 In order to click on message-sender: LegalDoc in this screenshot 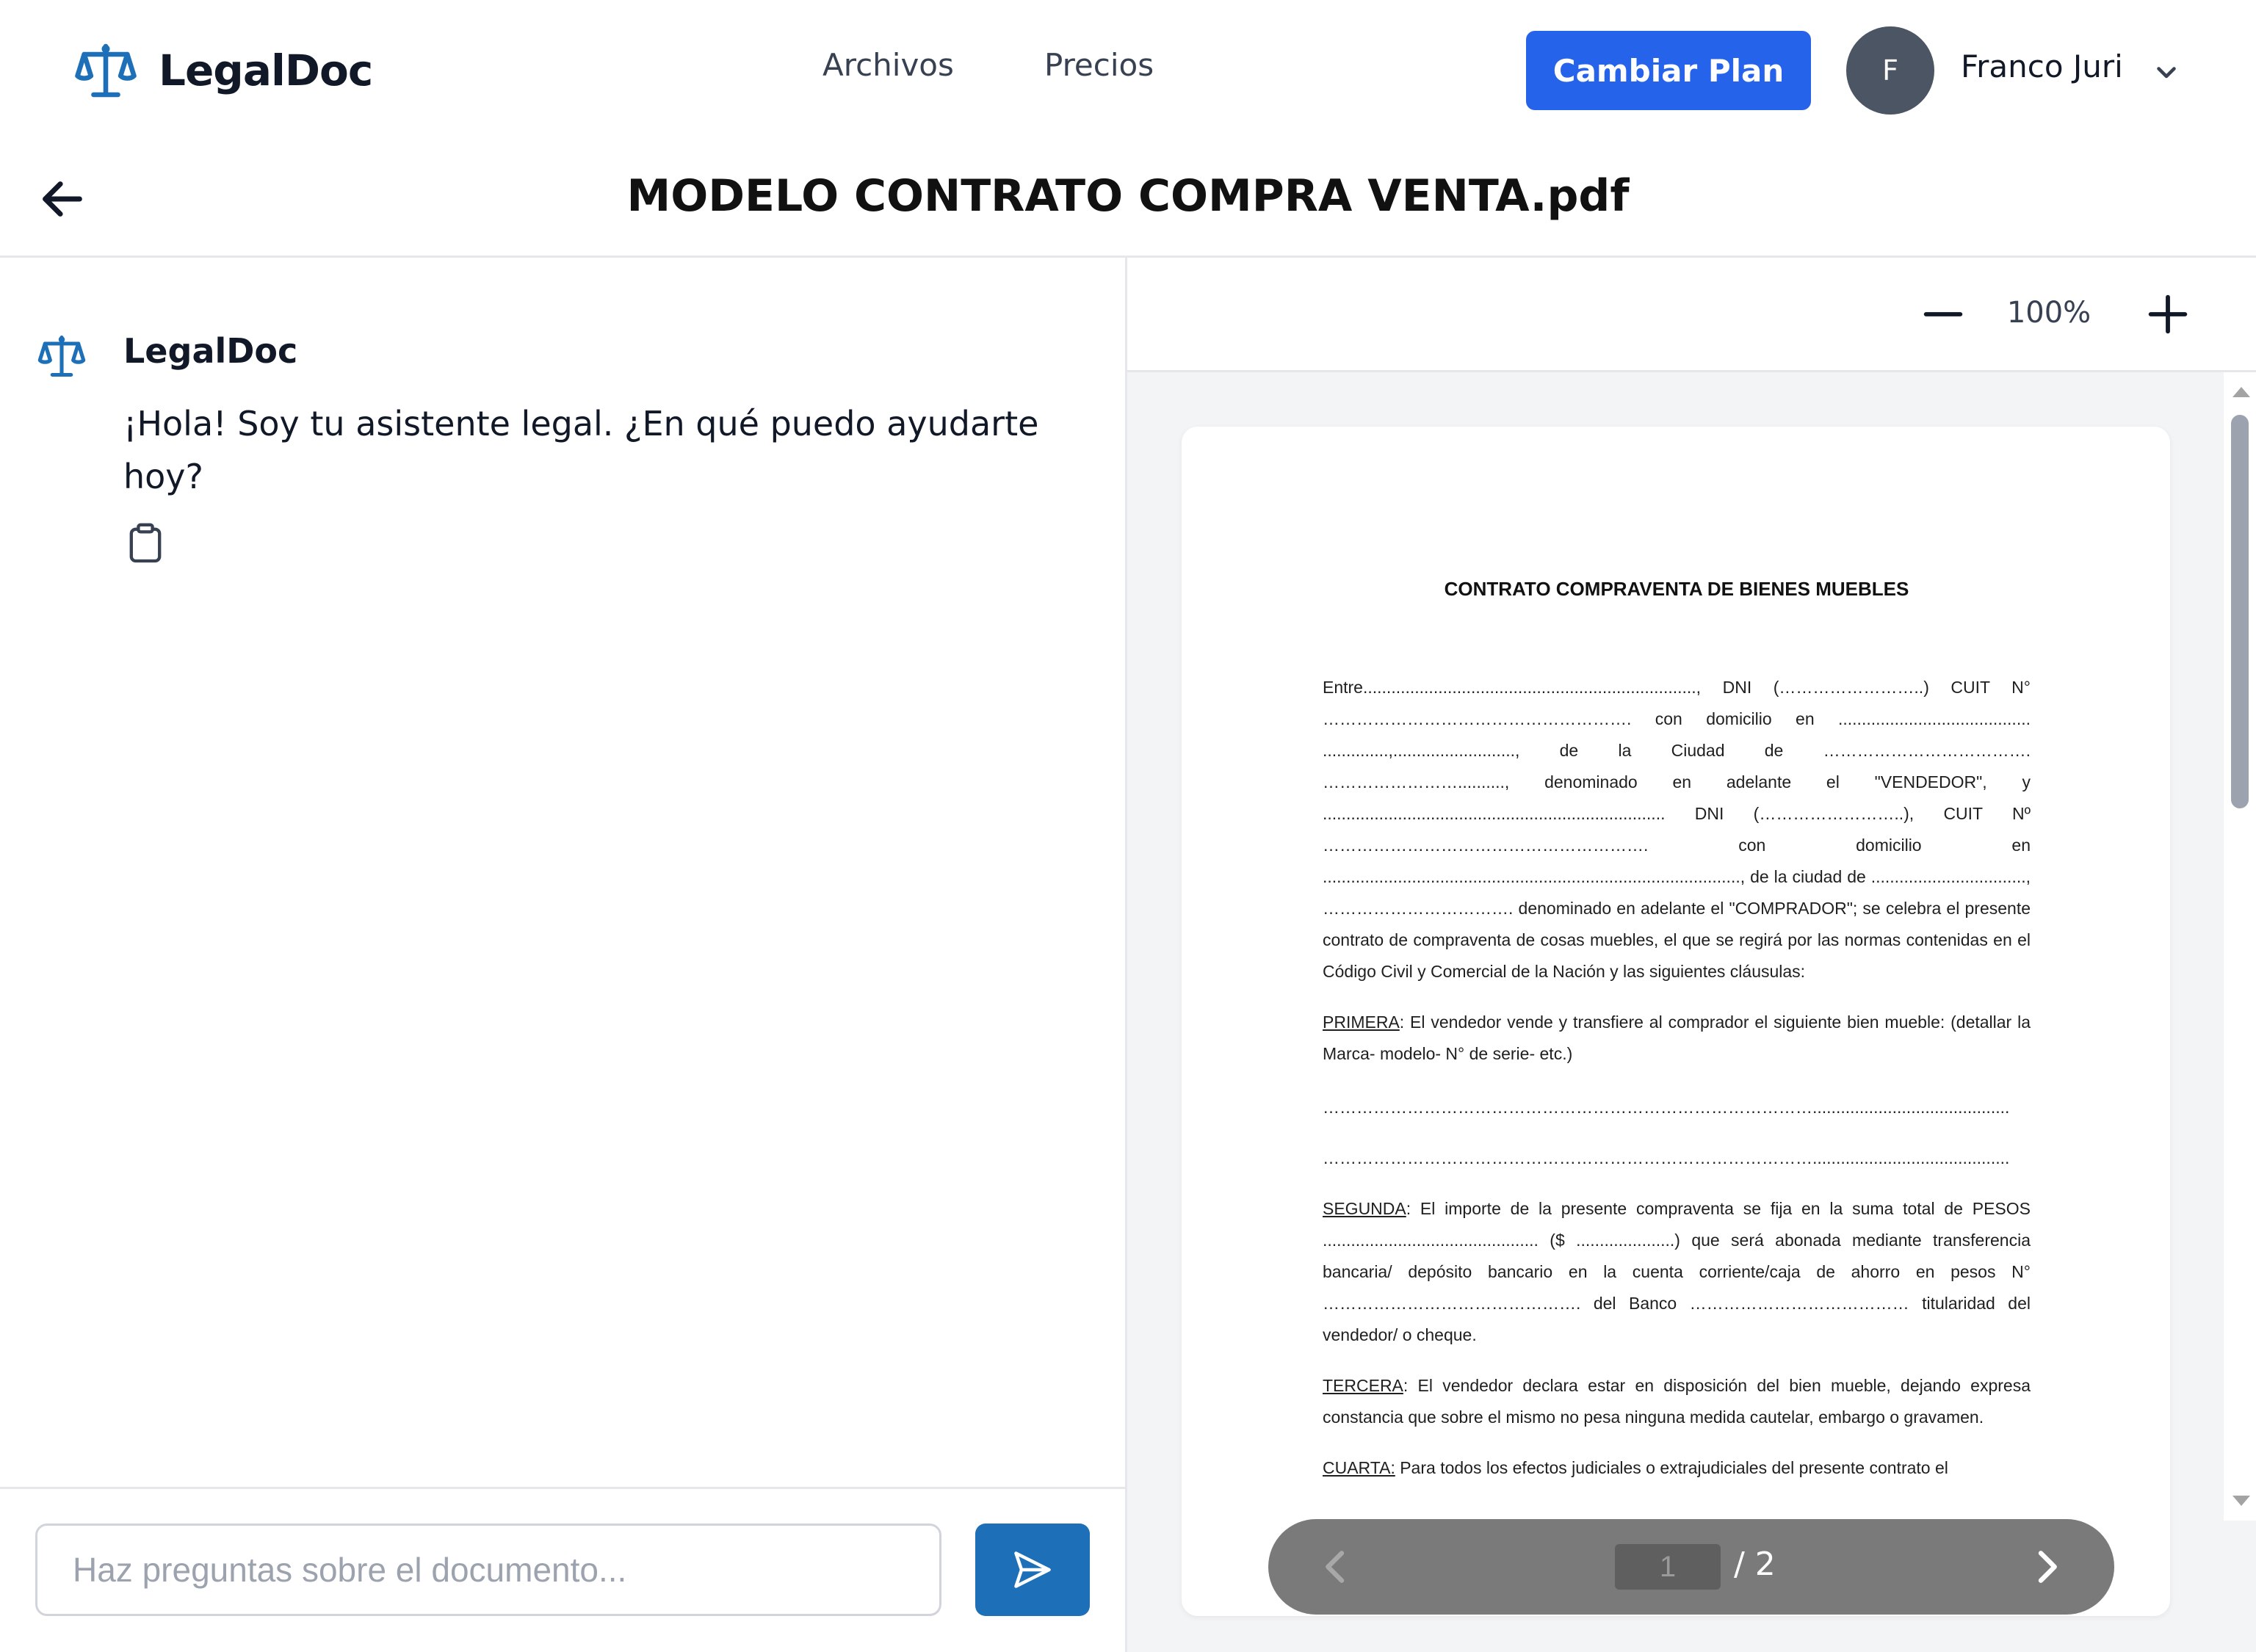, I will do `click(210, 351)`.